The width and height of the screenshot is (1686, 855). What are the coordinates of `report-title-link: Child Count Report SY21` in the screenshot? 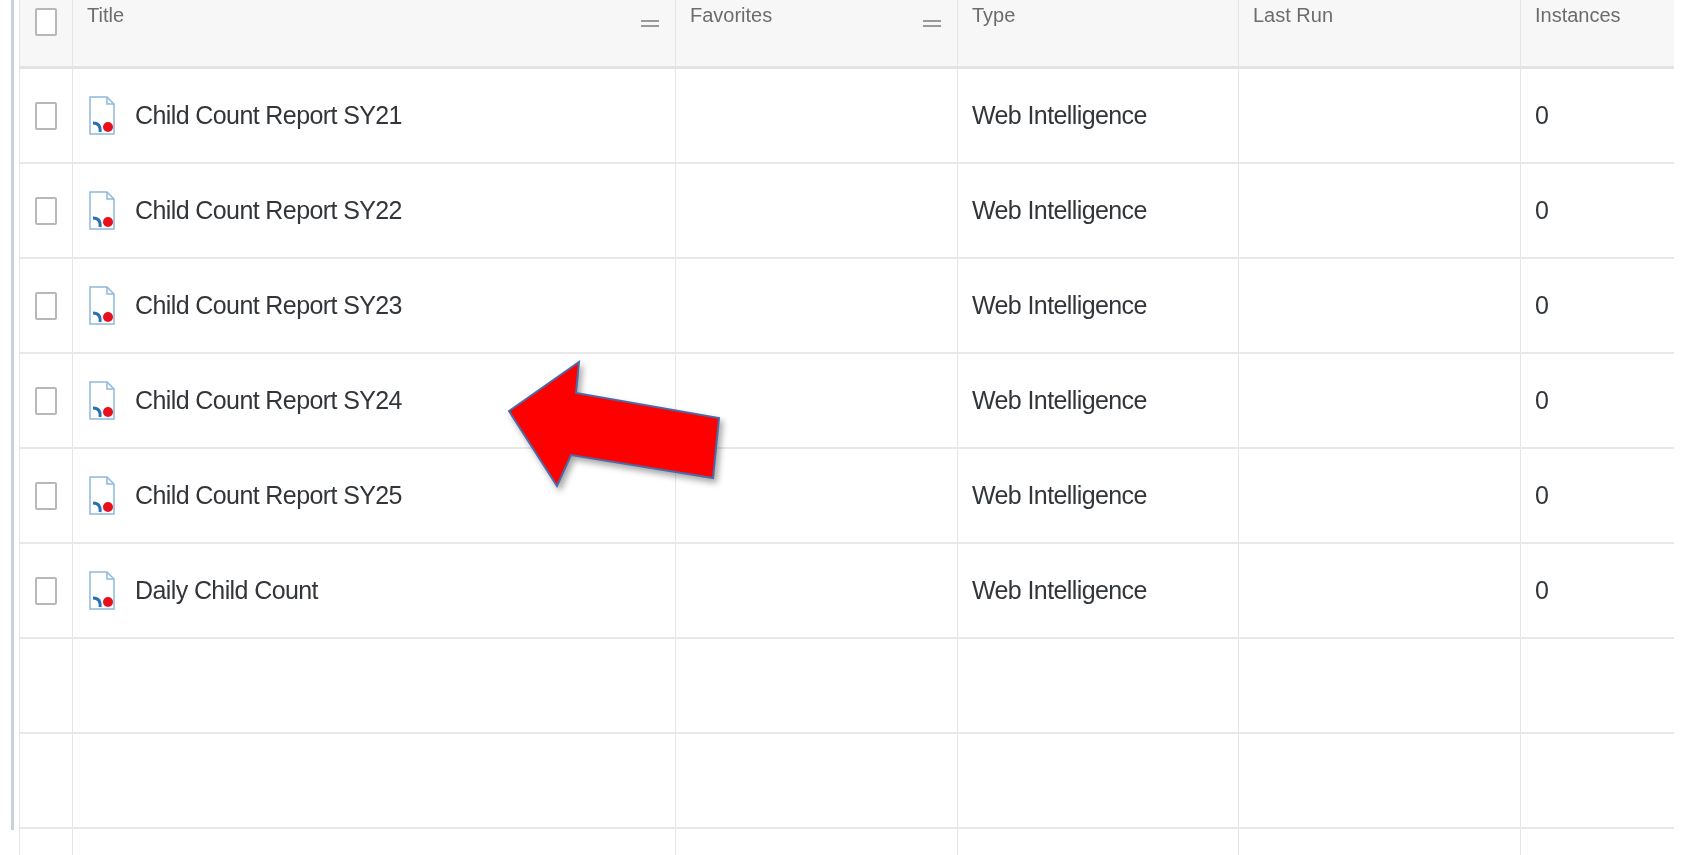 It's located at (268, 115).